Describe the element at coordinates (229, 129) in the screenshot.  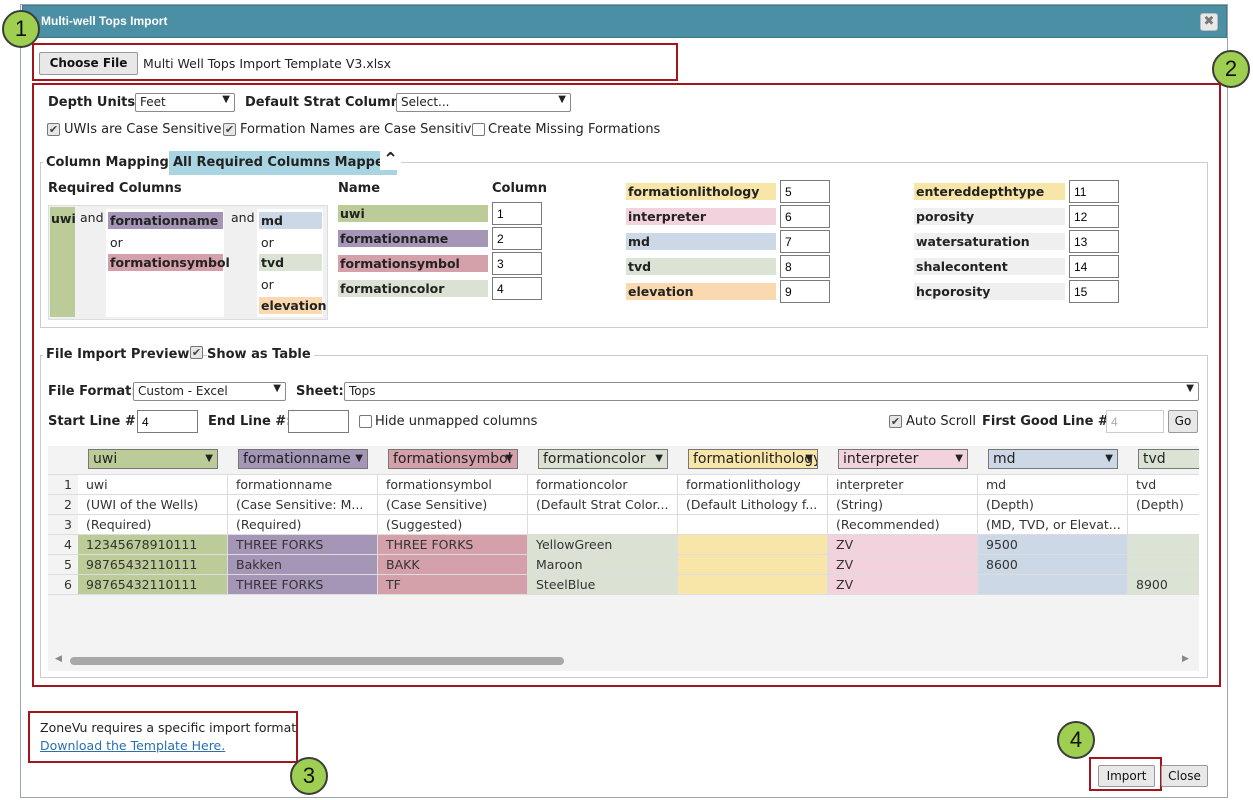
I see `formation-case-checkbox: ✔` at that location.